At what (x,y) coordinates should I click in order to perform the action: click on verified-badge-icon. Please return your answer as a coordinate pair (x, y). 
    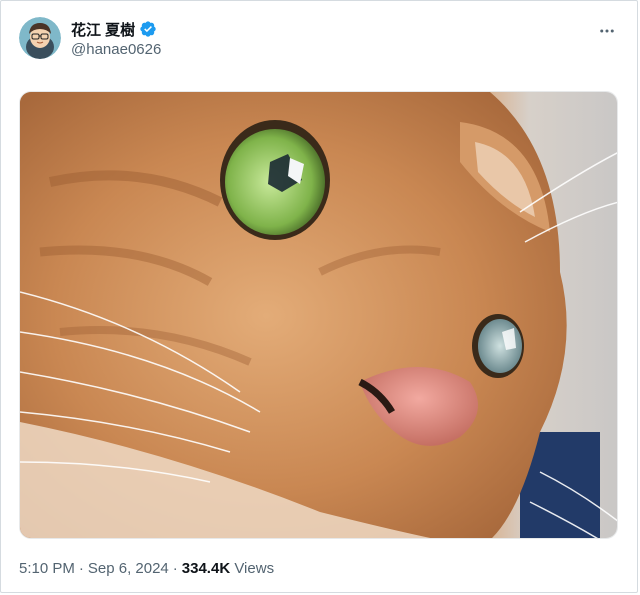
    Looking at the image, I should click on (148, 29).